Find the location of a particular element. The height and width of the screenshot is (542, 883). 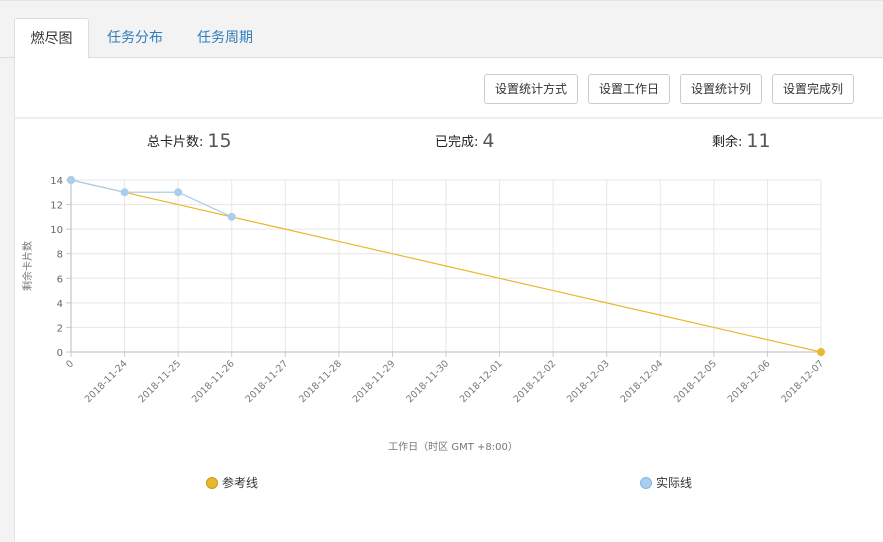

legend-reference-label: 参考线 is located at coordinates (240, 483).